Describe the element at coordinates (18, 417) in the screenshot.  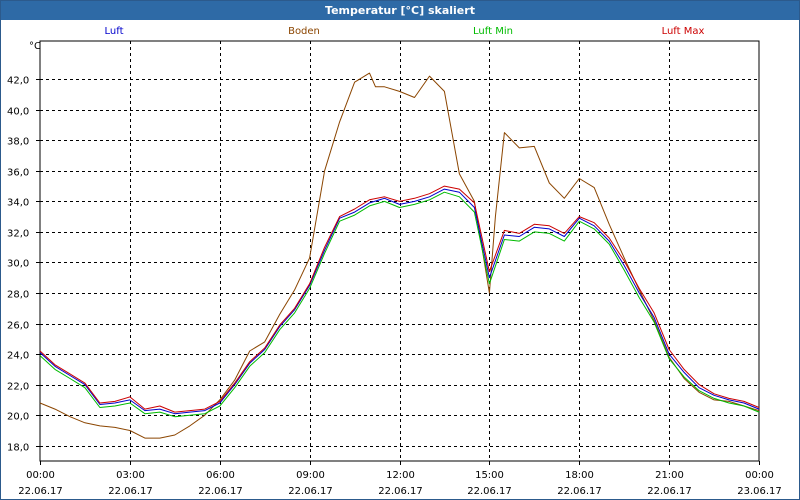
I see `y-tick-label: 20,0` at that location.